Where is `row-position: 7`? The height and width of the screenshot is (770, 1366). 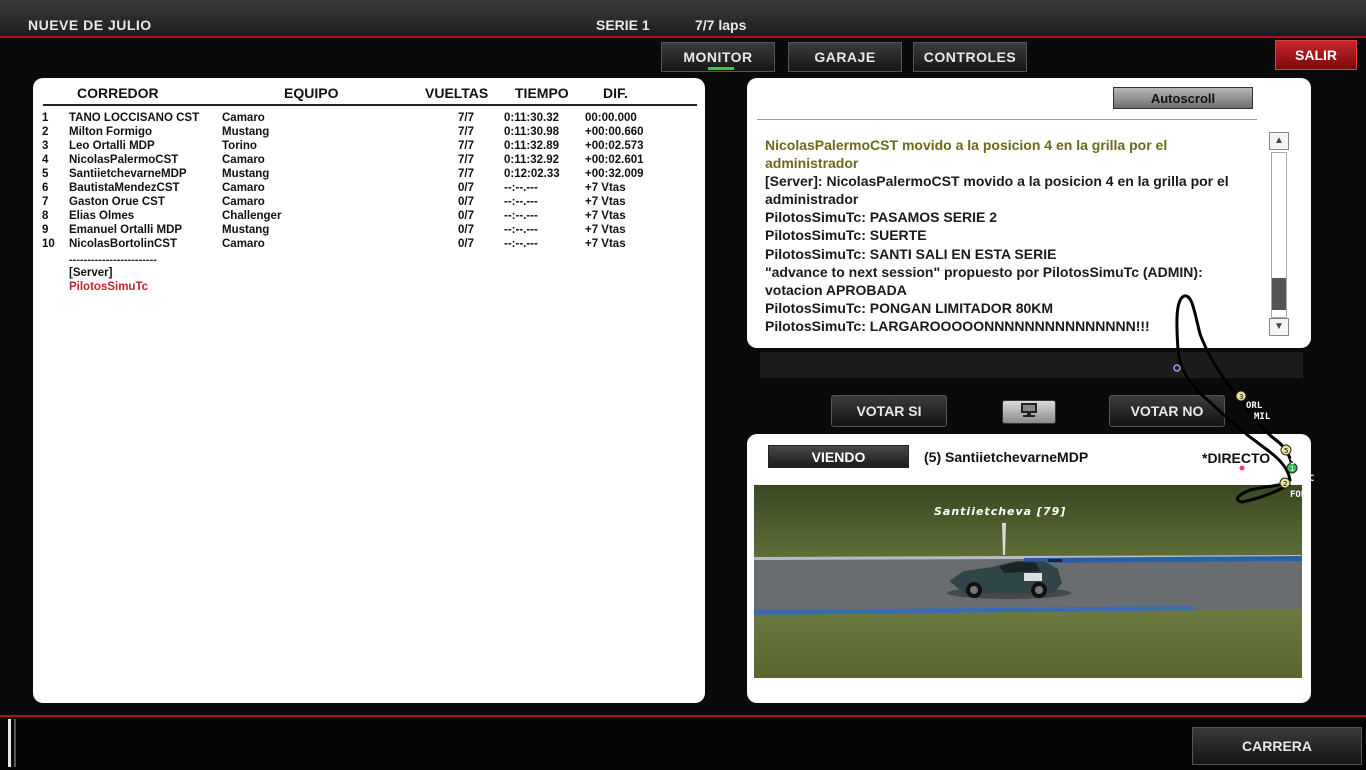 row-position: 7 is located at coordinates (45, 202).